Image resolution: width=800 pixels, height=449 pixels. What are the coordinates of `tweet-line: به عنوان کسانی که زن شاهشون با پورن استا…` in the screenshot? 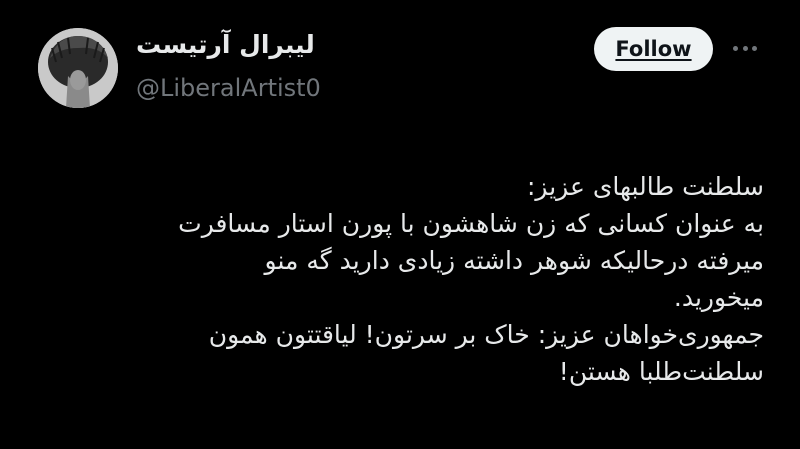 It's located at (471, 223).